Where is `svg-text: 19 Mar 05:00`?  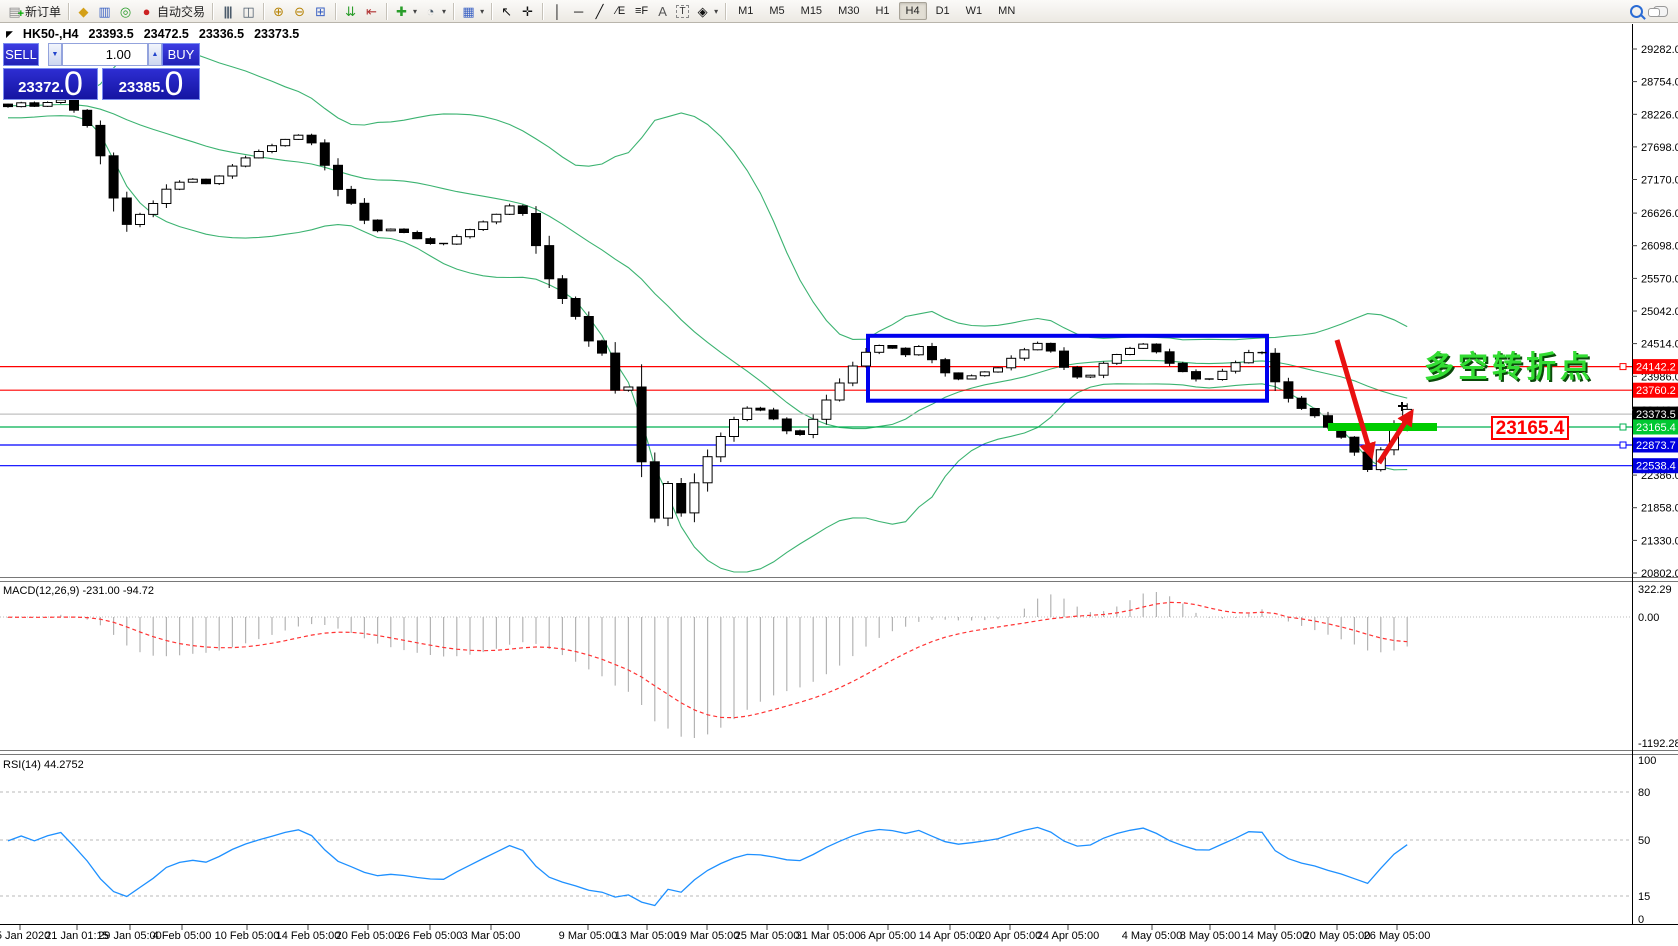 svg-text: 19 Mar 05:00 is located at coordinates (707, 936).